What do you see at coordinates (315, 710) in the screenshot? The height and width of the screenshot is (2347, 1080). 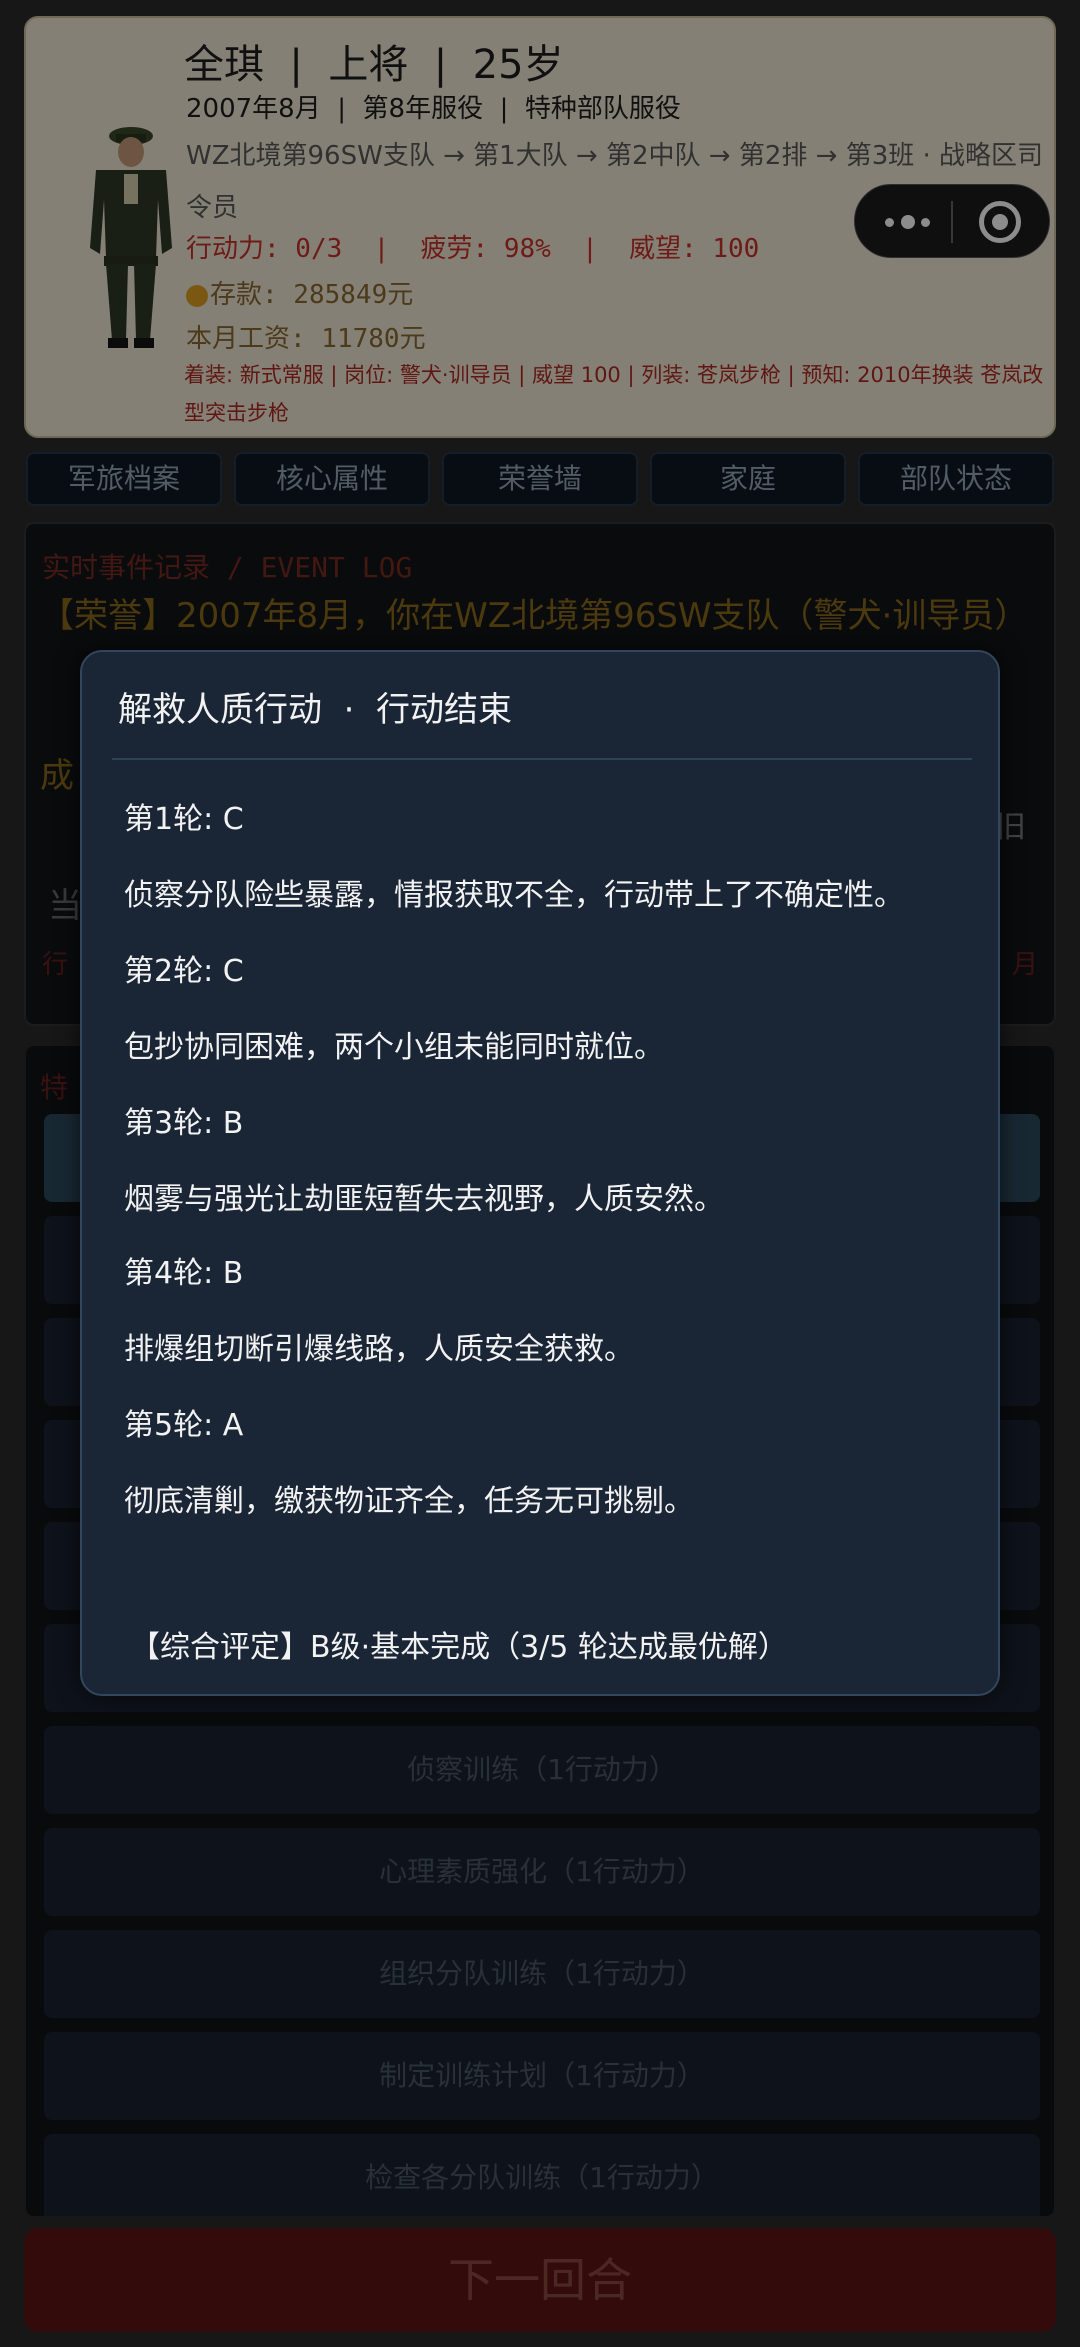 I see `modal-title: 解救人质行动 · 行动结束` at bounding box center [315, 710].